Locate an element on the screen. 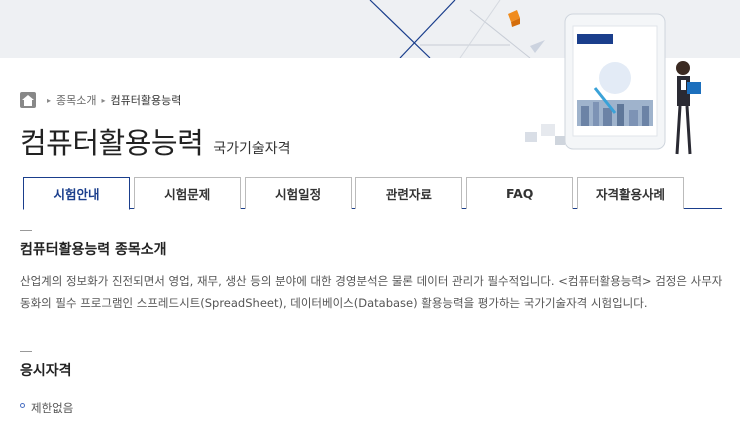  tab-exam-questions: 시험문제 is located at coordinates (187, 193).